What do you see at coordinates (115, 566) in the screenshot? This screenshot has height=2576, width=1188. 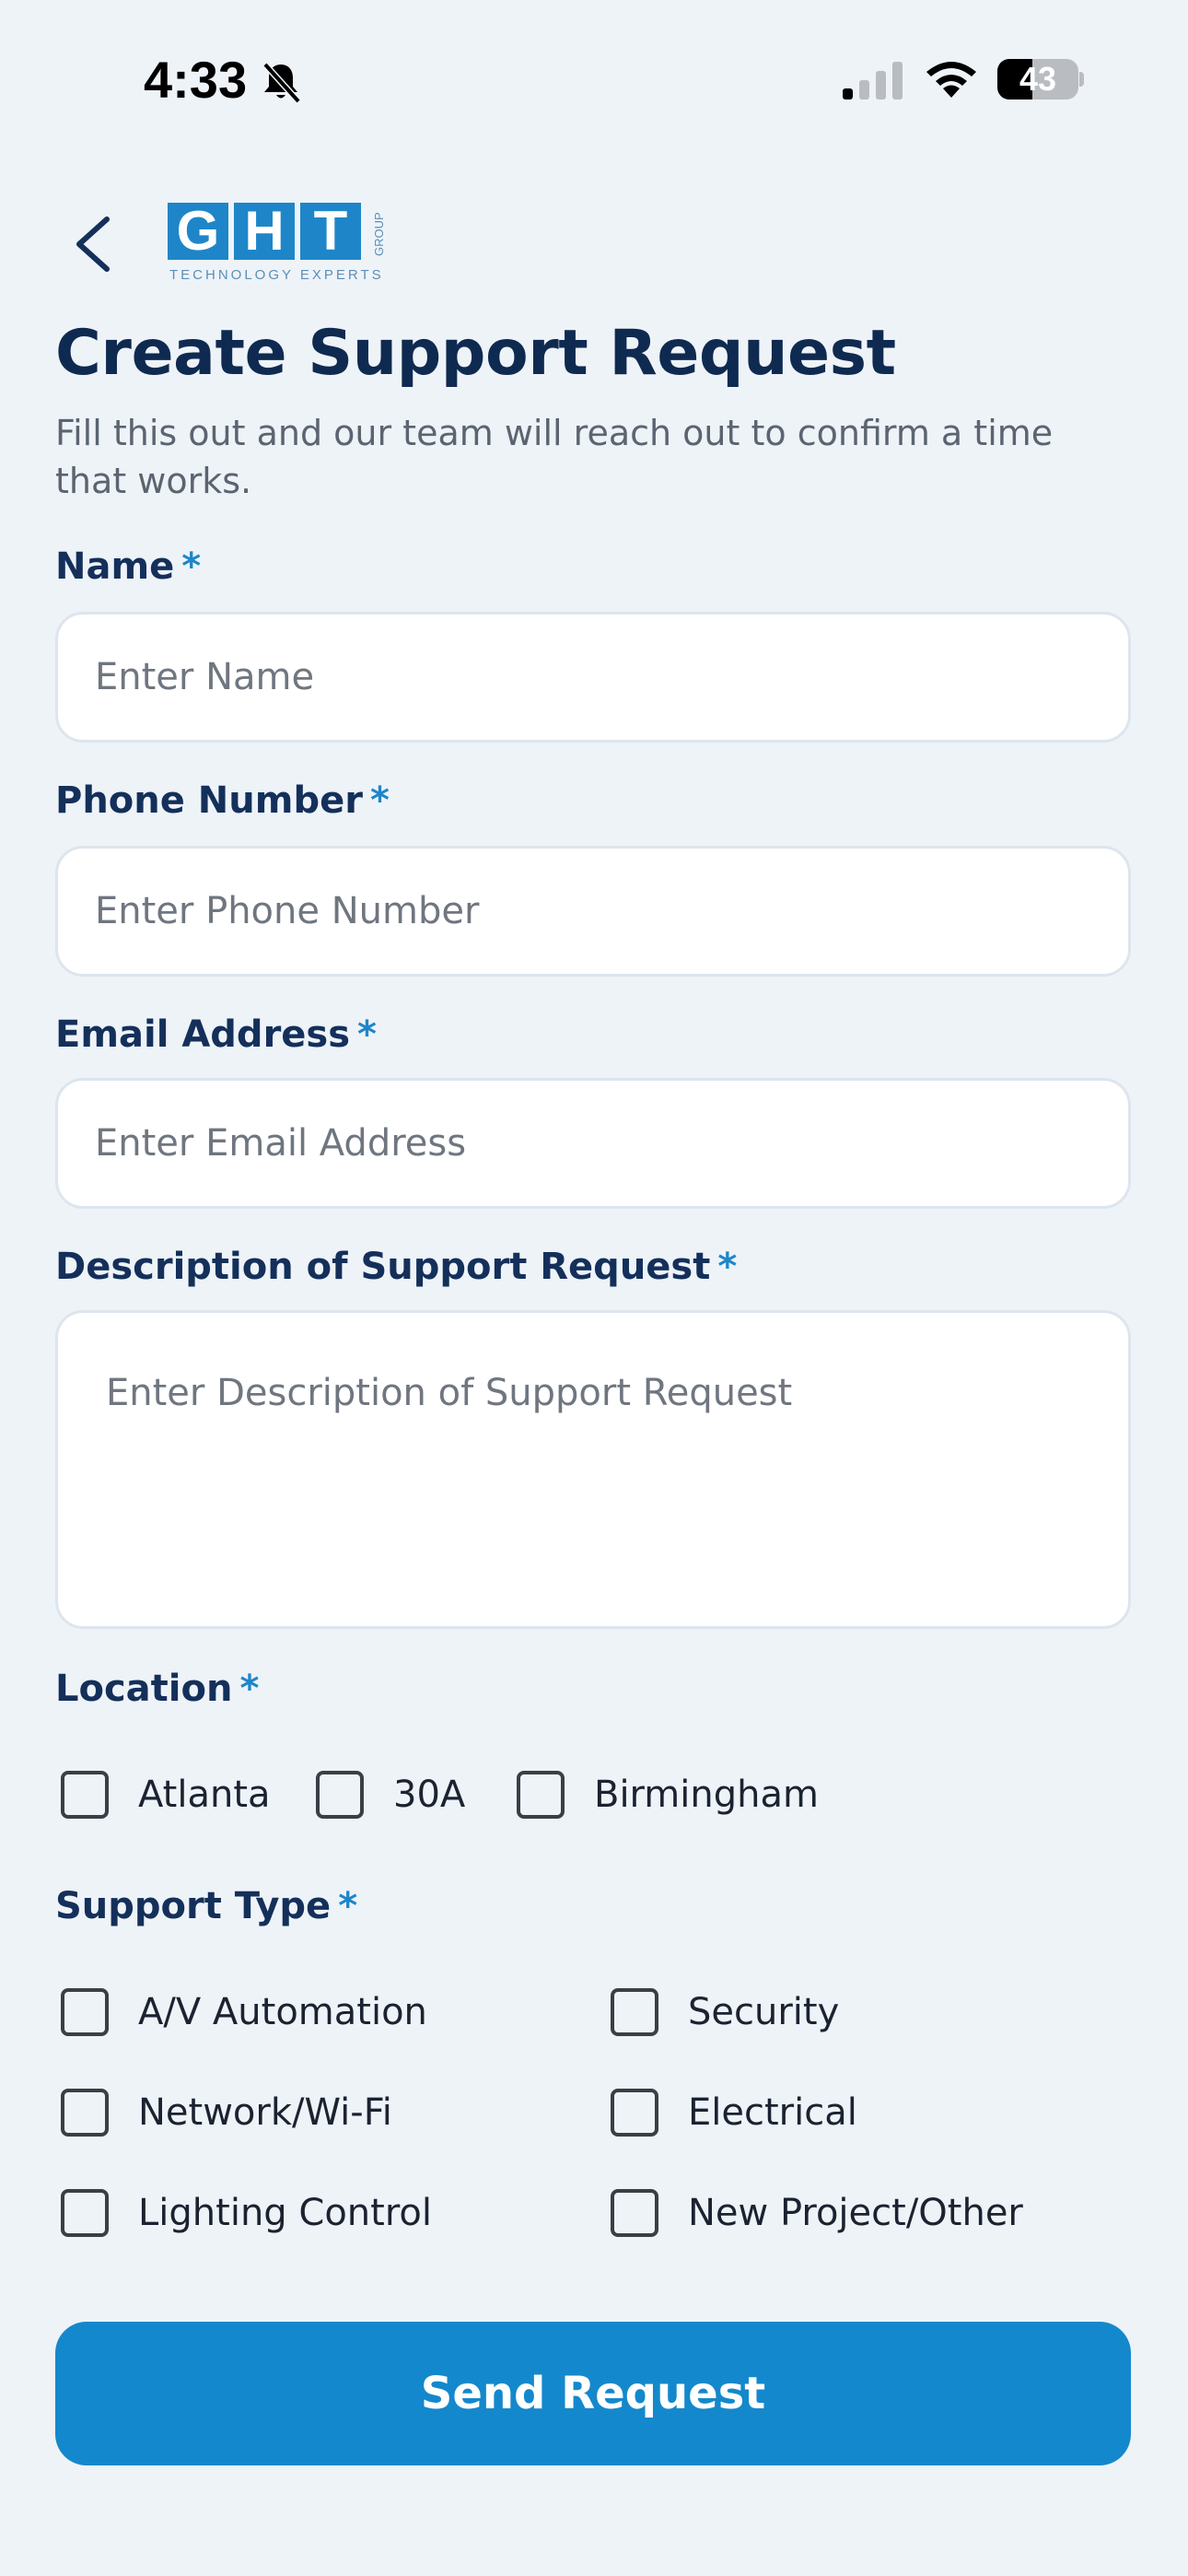 I see `name-label-text: Name` at bounding box center [115, 566].